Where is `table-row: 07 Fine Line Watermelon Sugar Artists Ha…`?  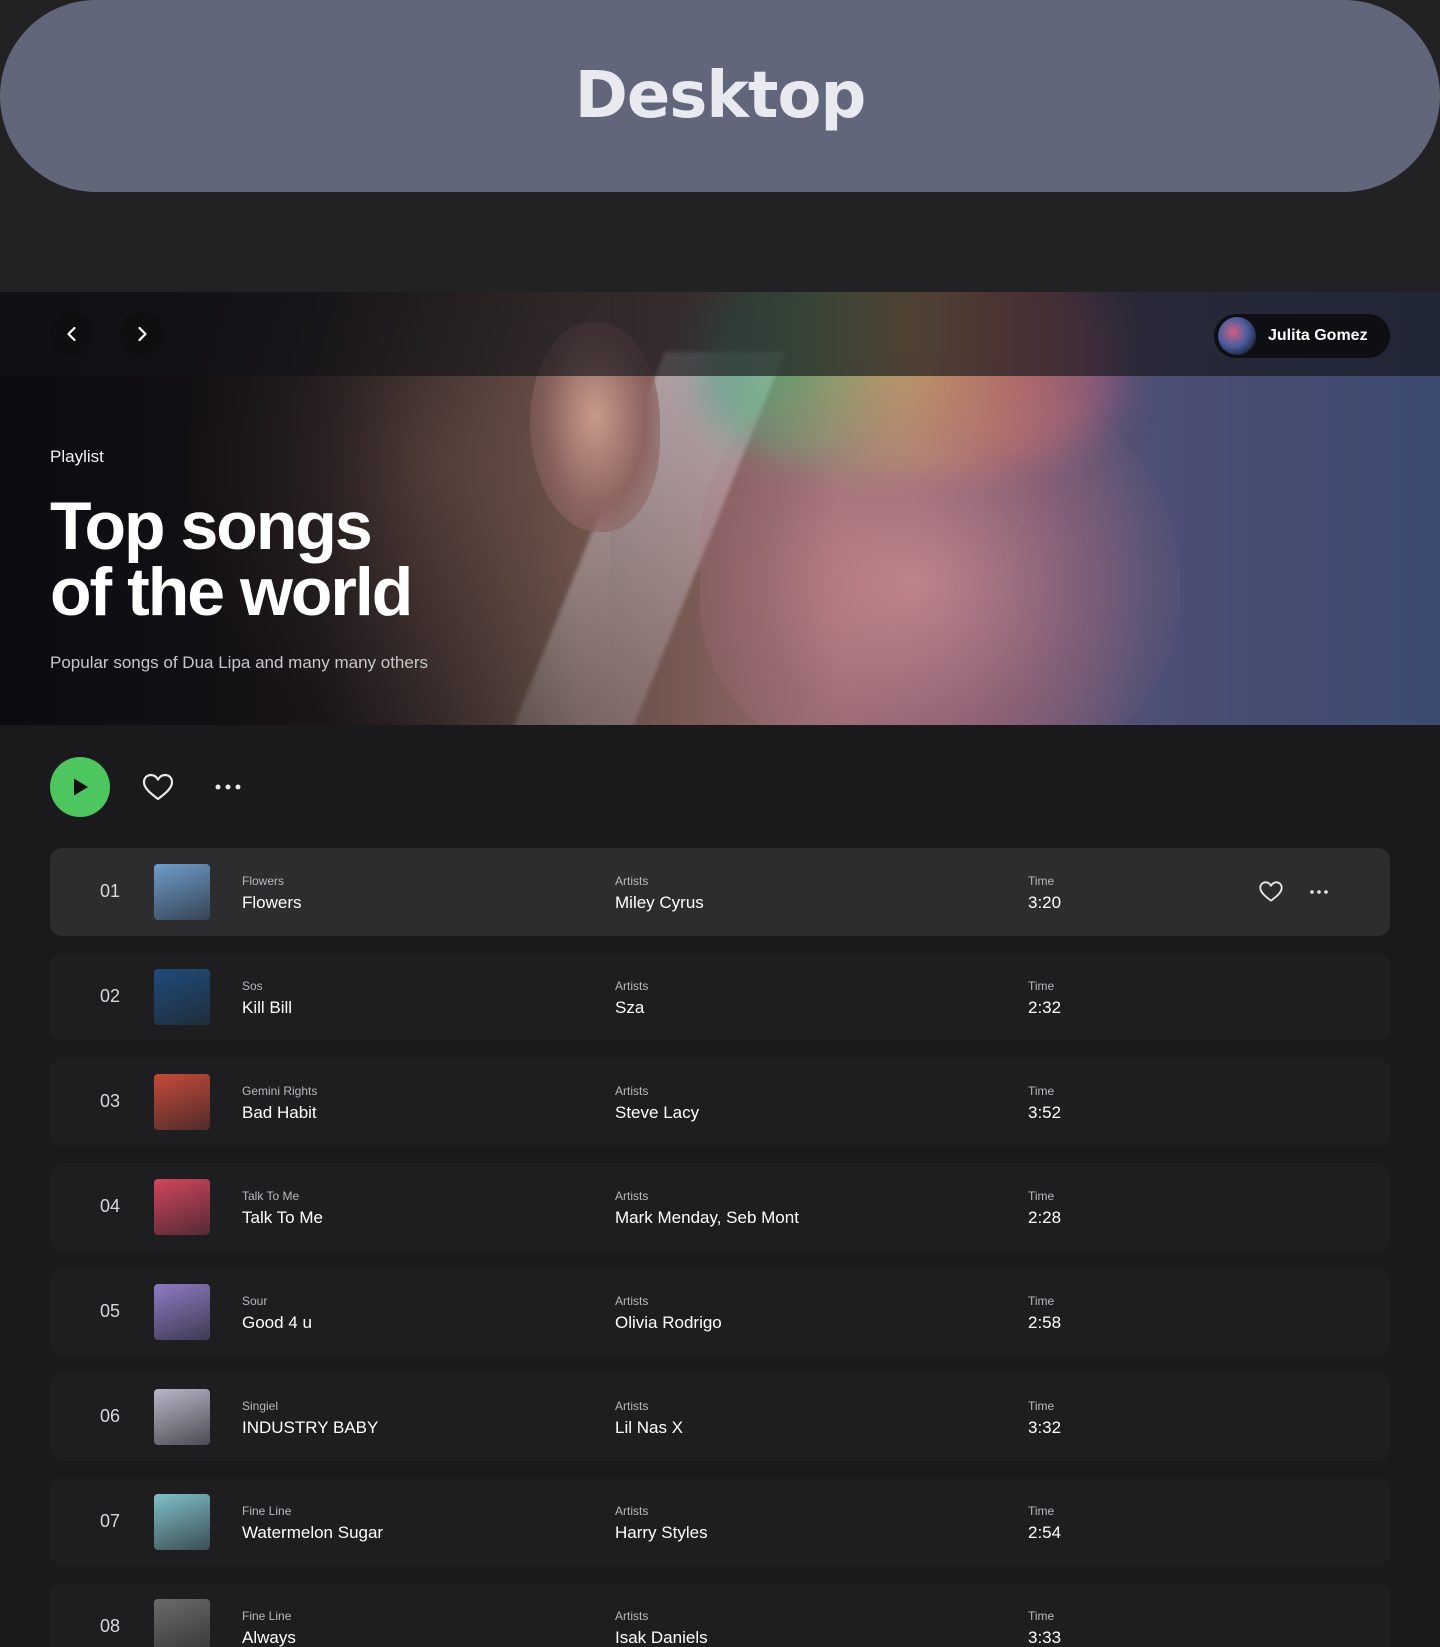
table-row: 07 Fine Line Watermelon Sugar Artists Ha… is located at coordinates (720, 1522).